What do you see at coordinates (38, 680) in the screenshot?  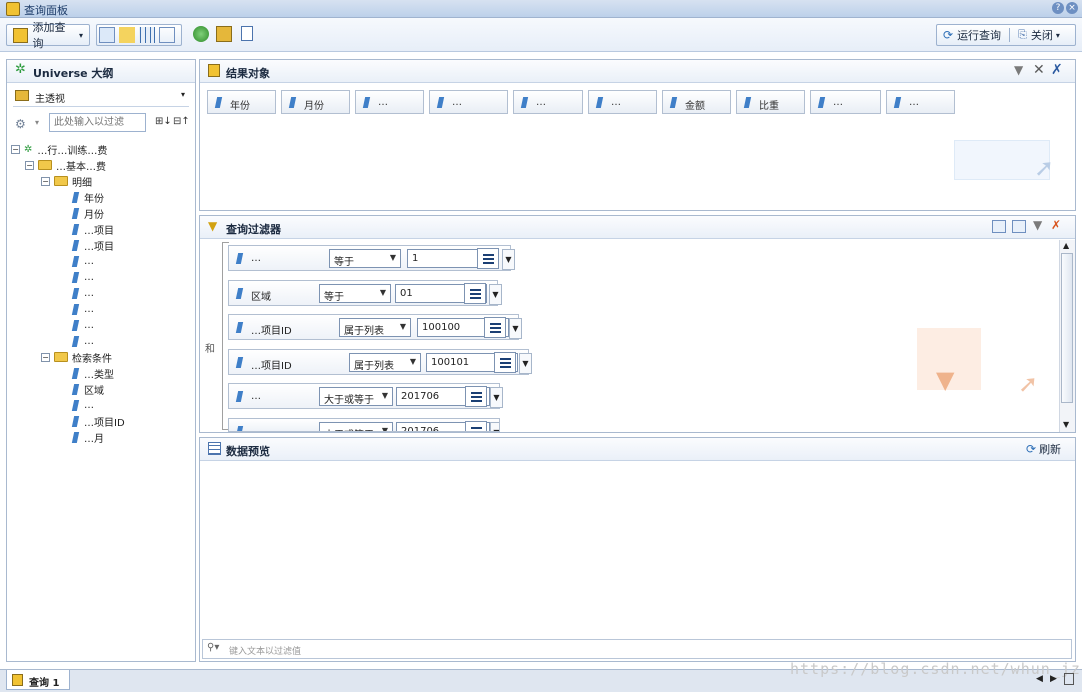 I see `query-tab: 查询 1` at bounding box center [38, 680].